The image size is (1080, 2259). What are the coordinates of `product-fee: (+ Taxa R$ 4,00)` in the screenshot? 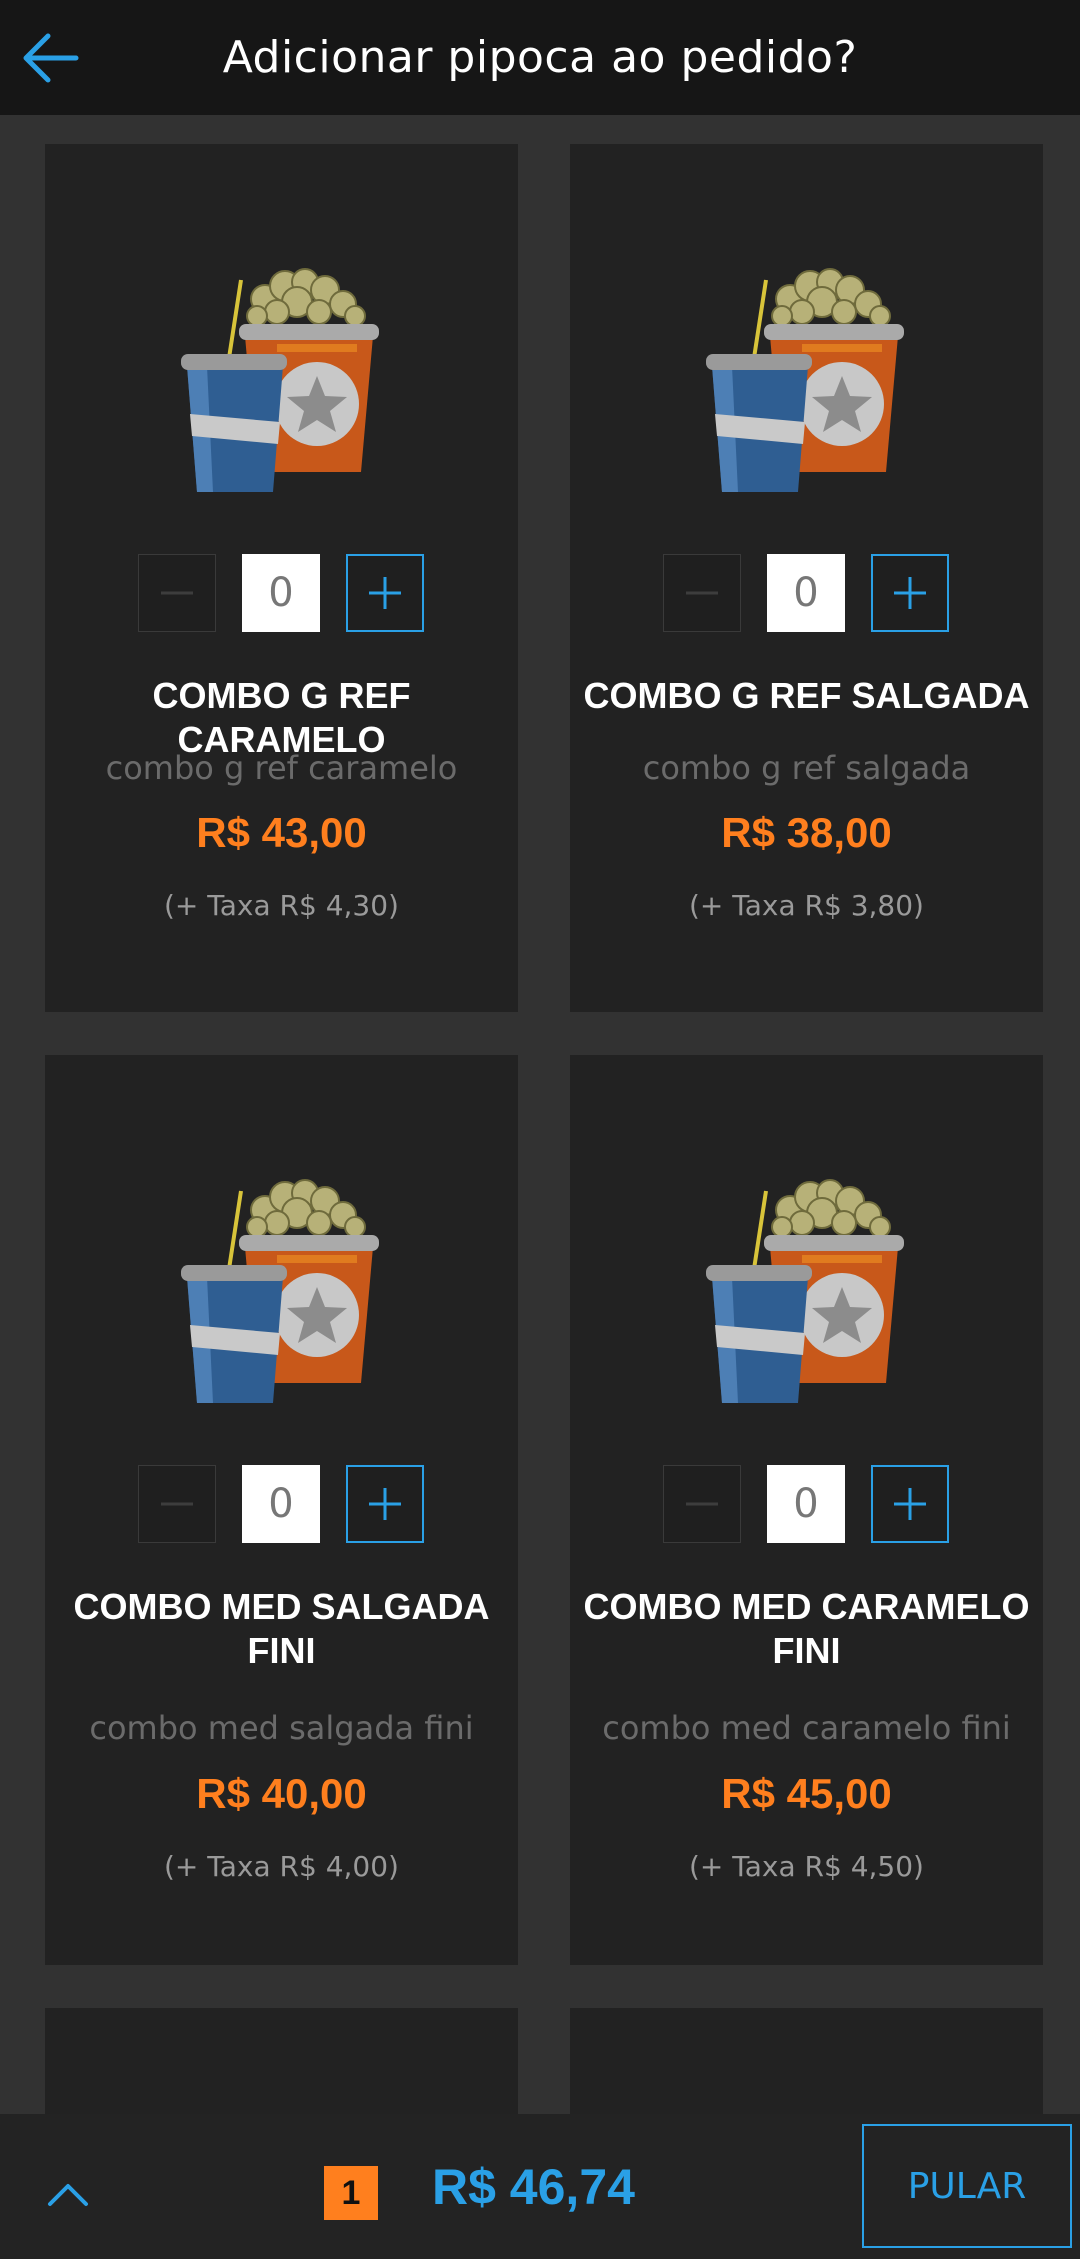 It's located at (281, 1866).